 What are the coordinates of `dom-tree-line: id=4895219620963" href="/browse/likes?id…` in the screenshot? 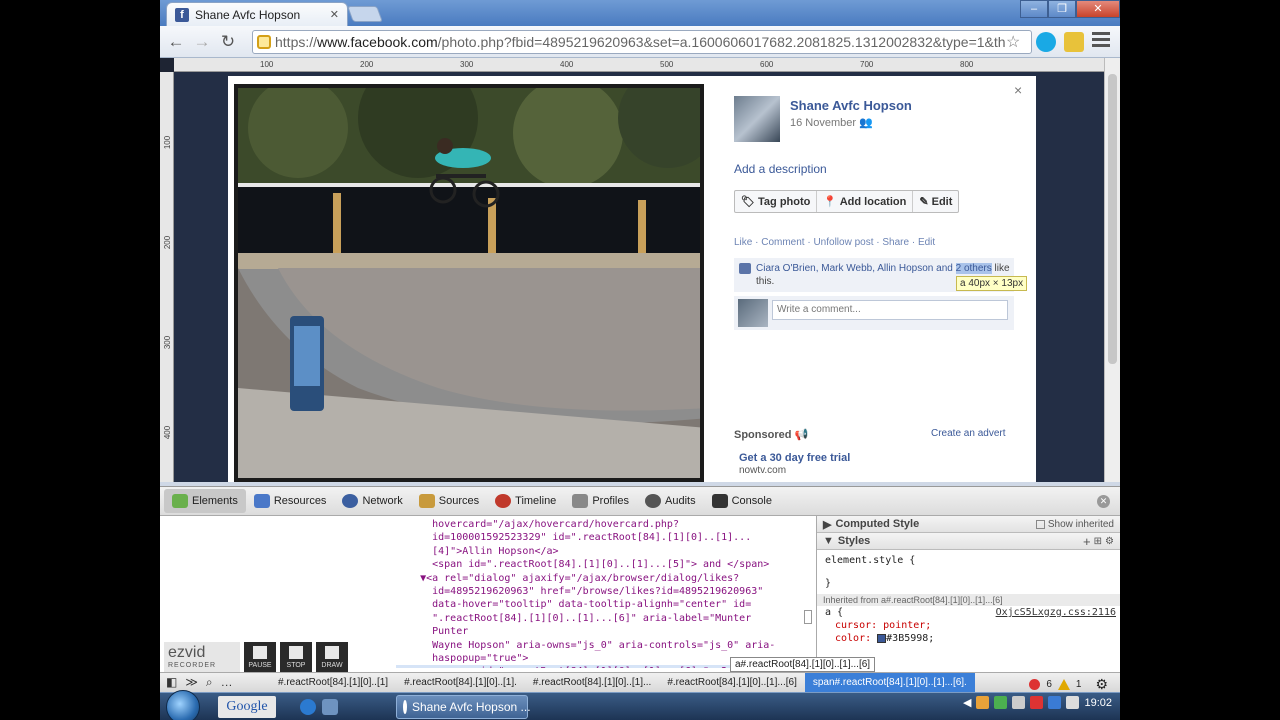 It's located at (598, 591).